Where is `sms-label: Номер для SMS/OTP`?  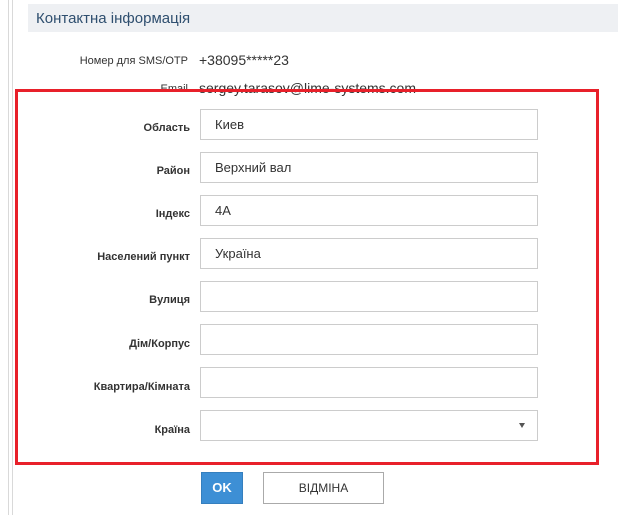
sms-label: Номер для SMS/OTP is located at coordinates (133, 61).